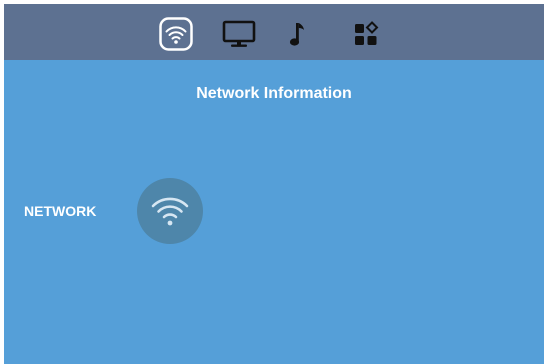  What do you see at coordinates (60, 211) in the screenshot?
I see `network-label: NETWORK` at bounding box center [60, 211].